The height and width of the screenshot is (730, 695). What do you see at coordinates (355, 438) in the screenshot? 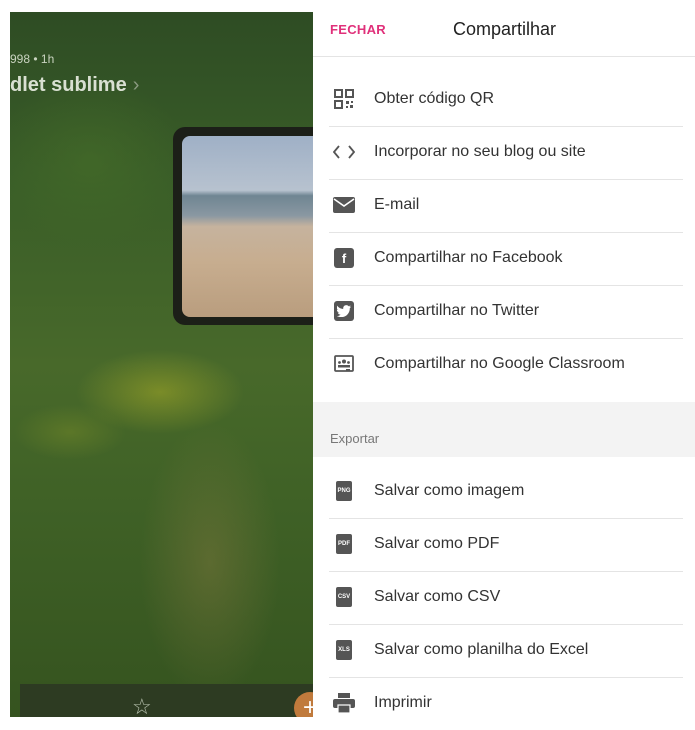
I see `section-label: Exportar` at bounding box center [355, 438].